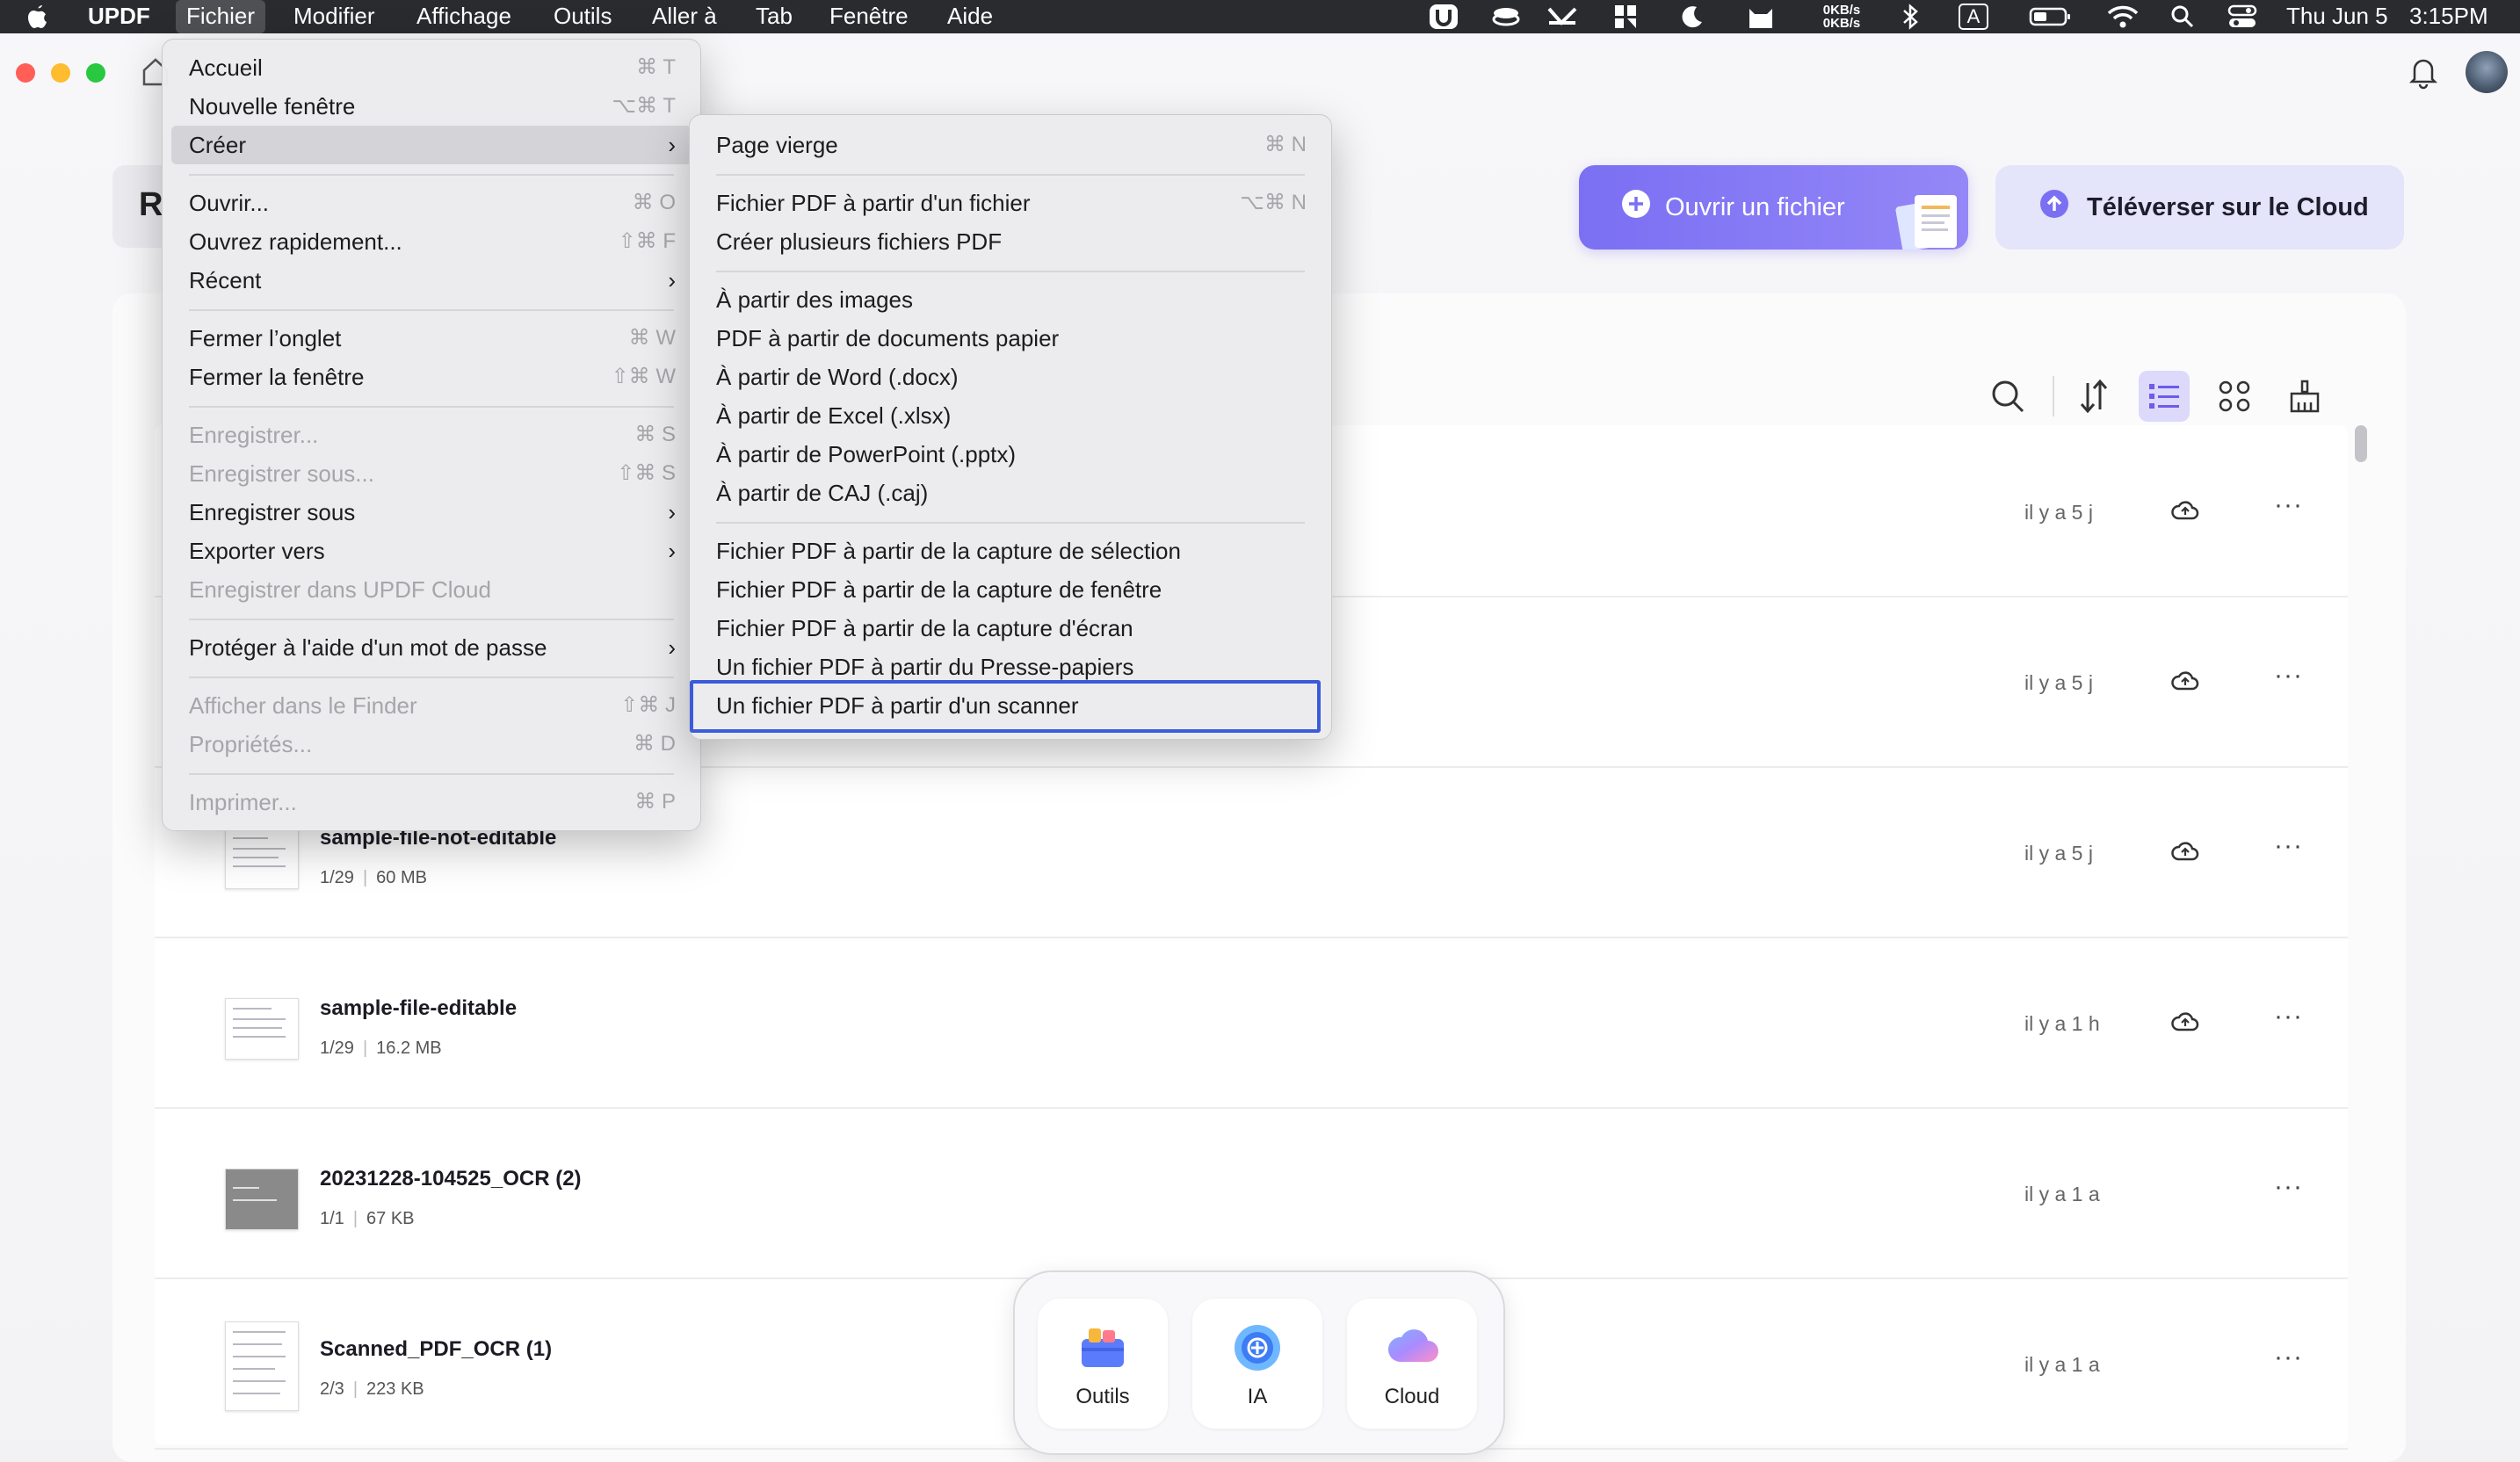  What do you see at coordinates (431, 705) in the screenshot?
I see `menu-item-afficher-finder: Afficher dans le Finder ⇧⌘ J` at bounding box center [431, 705].